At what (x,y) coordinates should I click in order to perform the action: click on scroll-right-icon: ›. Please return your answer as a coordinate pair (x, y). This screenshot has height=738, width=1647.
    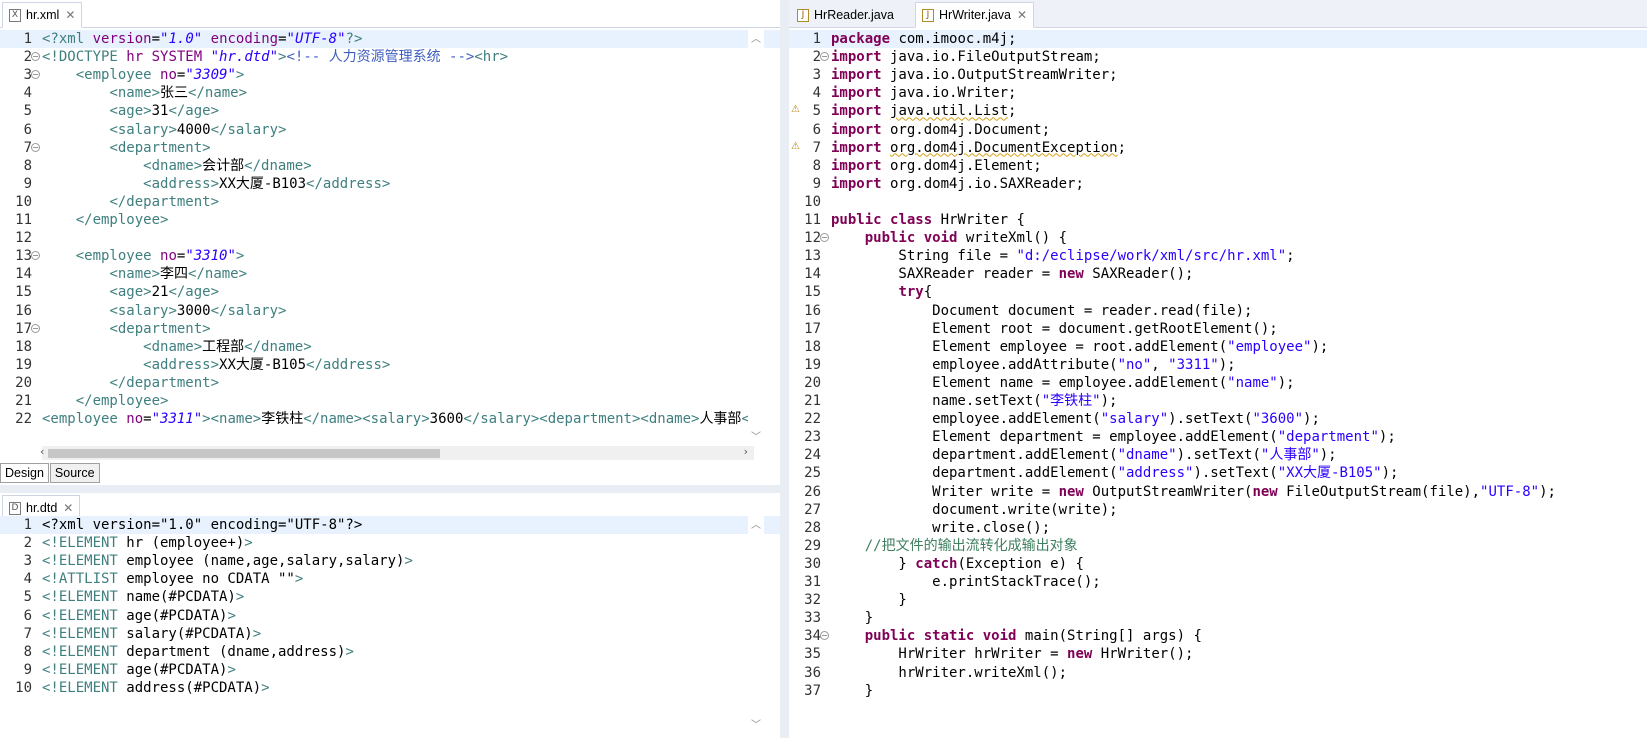
    Looking at the image, I should click on (746, 451).